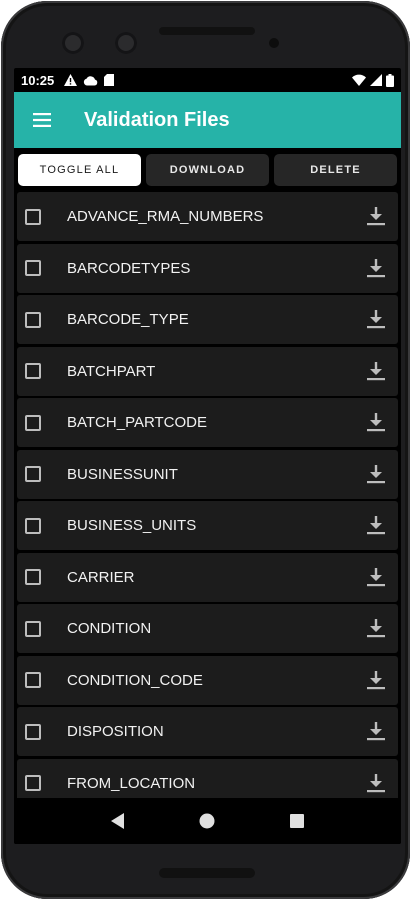  I want to click on file-name-label: BUSINESS_UNITS, so click(132, 525).